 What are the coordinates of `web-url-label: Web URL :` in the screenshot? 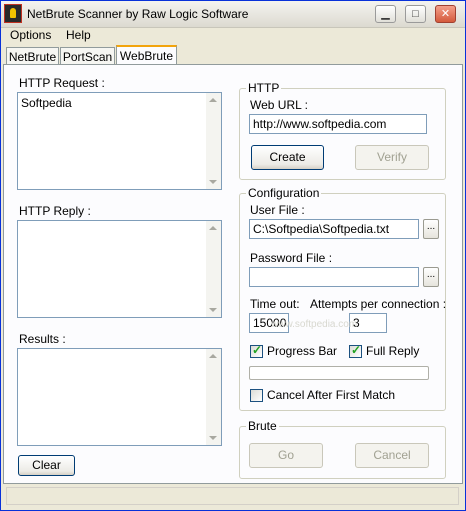 It's located at (279, 105).